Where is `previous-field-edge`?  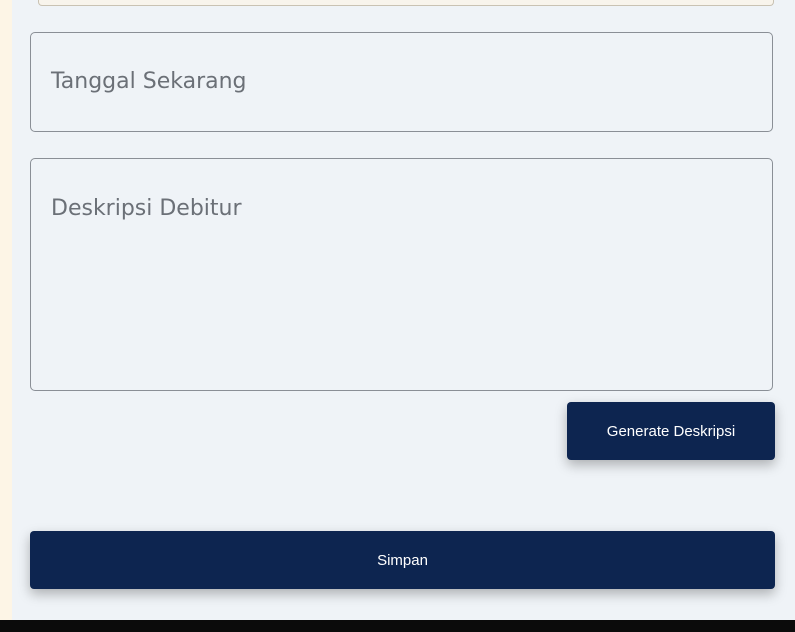
previous-field-edge is located at coordinates (406, 3).